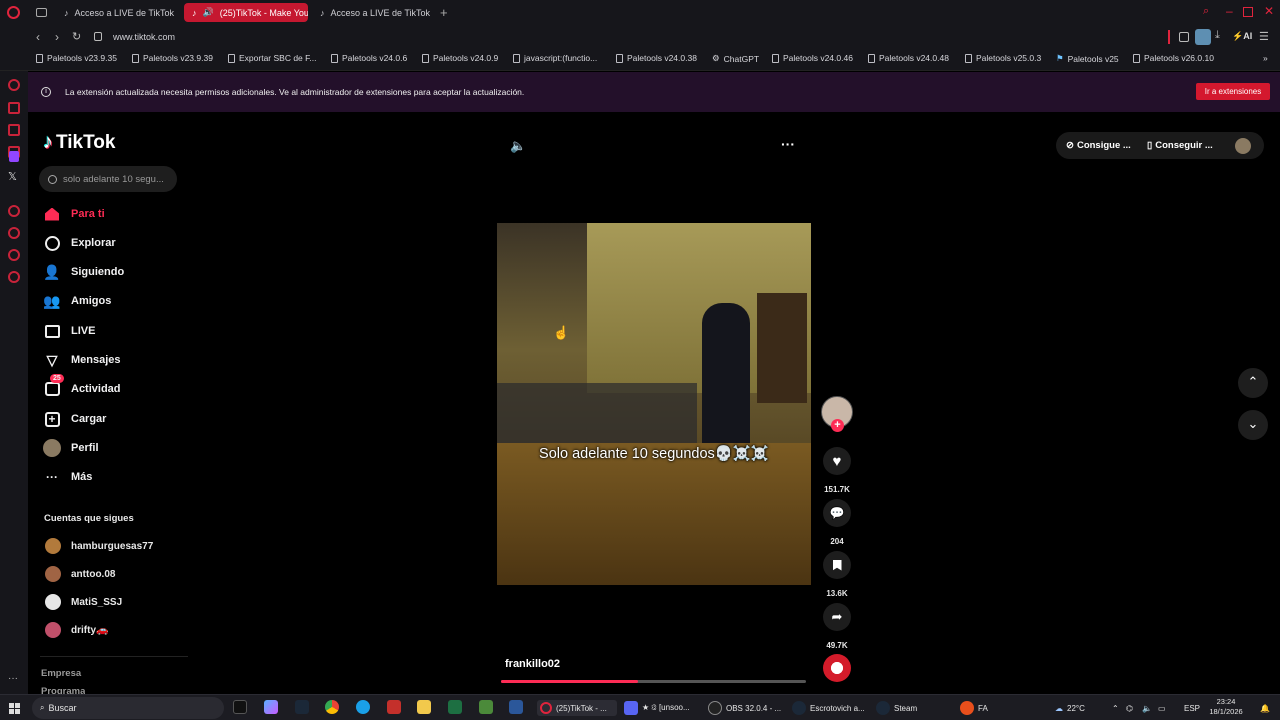  I want to click on like-action: ♥ 151.7K, so click(837, 470).